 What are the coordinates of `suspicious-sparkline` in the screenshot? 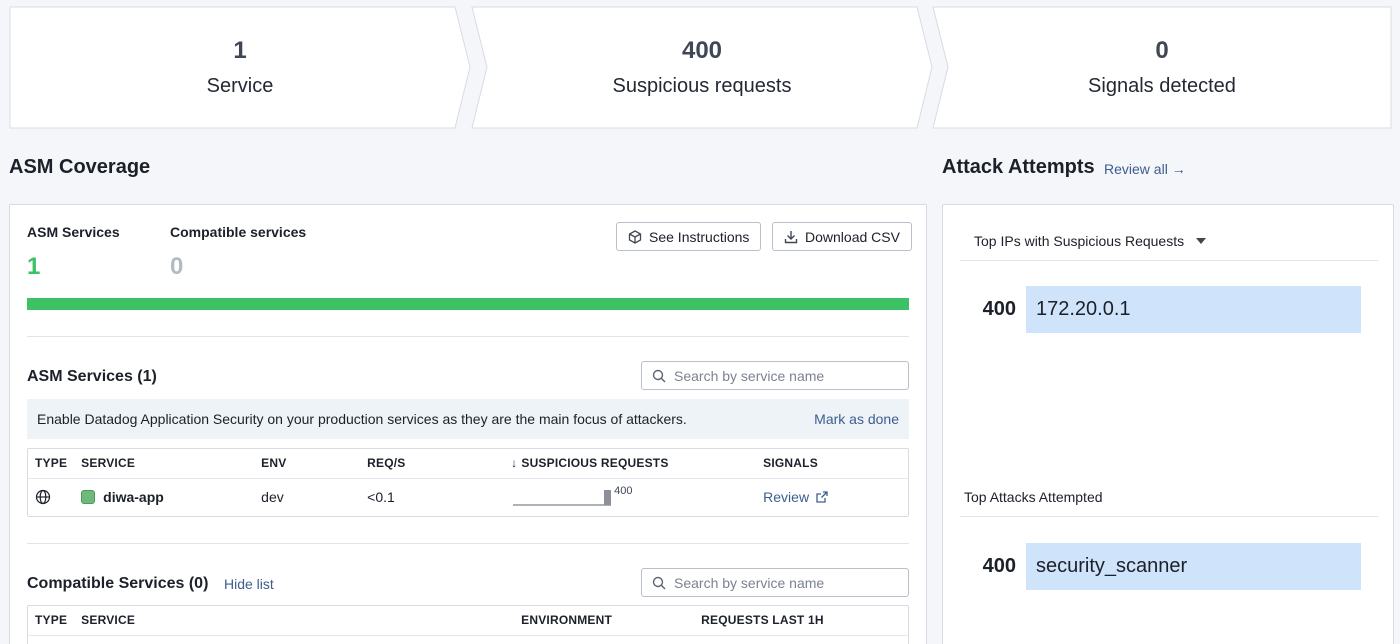 It's located at (562, 497).